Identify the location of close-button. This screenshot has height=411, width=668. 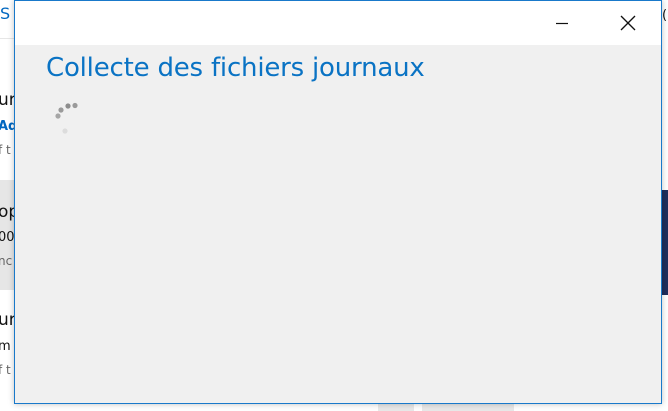
(628, 23).